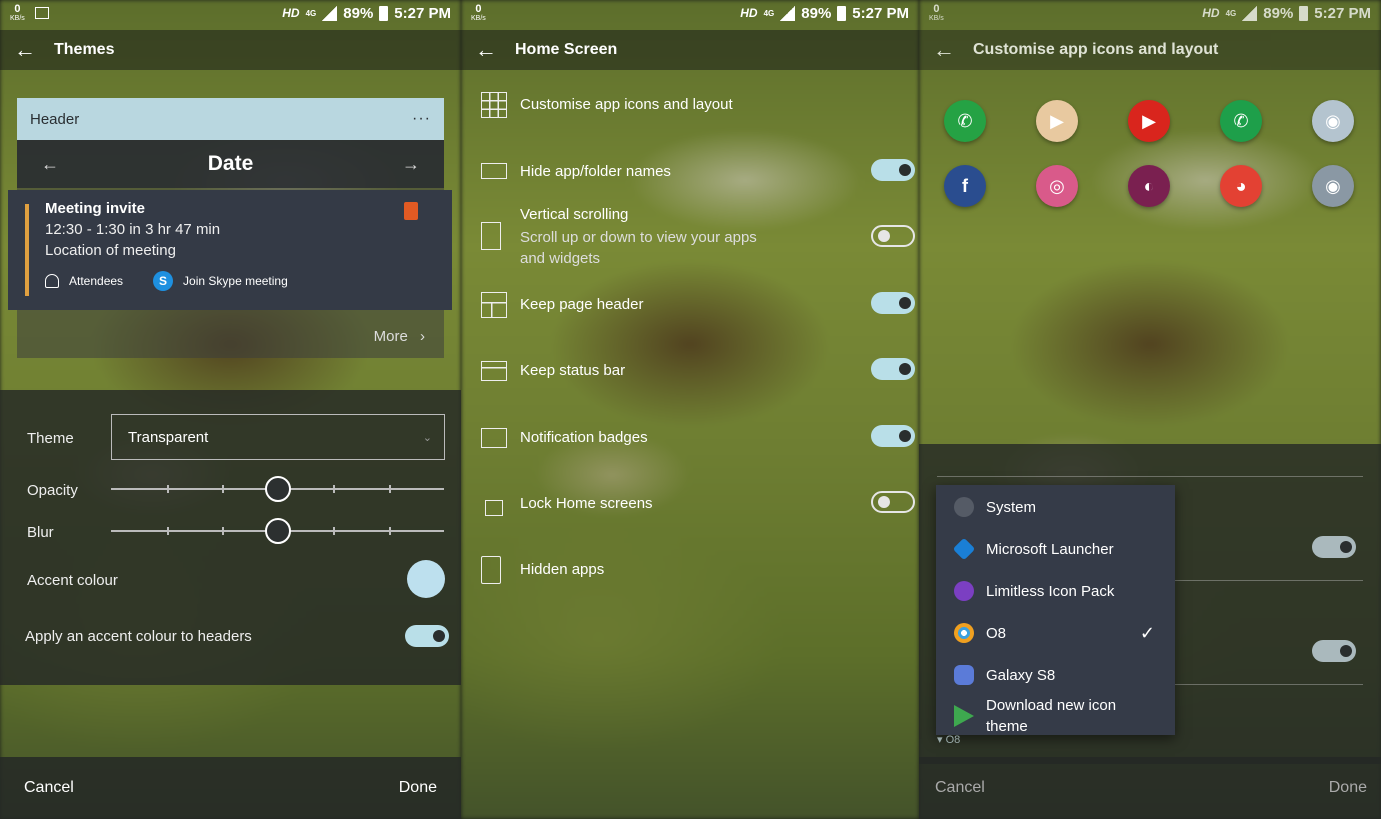 Image resolution: width=1381 pixels, height=819 pixels. Describe the element at coordinates (700, 369) in the screenshot. I see `setting-keep-status-bar: Keep status bar` at that location.